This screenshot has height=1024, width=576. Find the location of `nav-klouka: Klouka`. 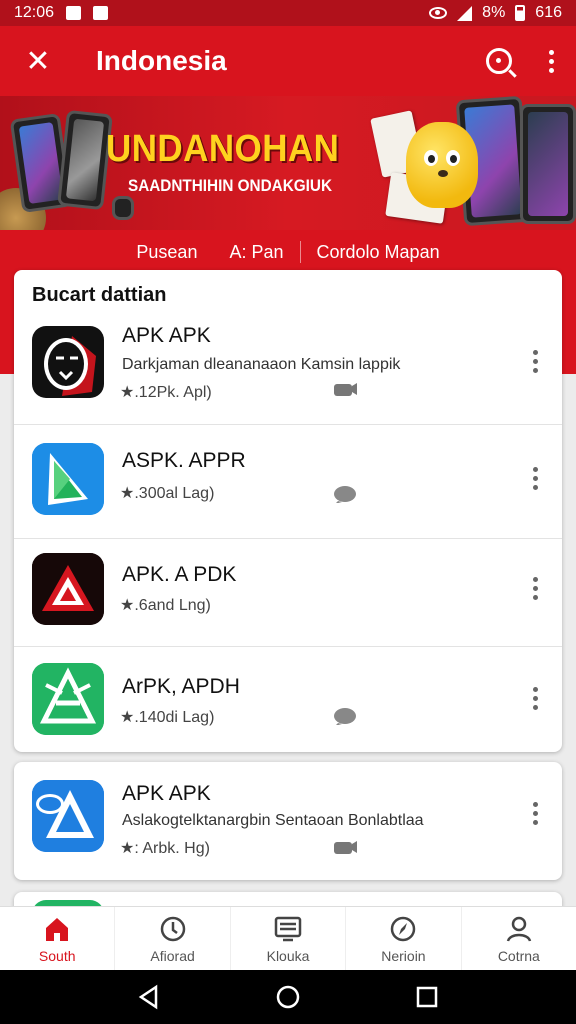

nav-klouka: Klouka is located at coordinates (289, 938).